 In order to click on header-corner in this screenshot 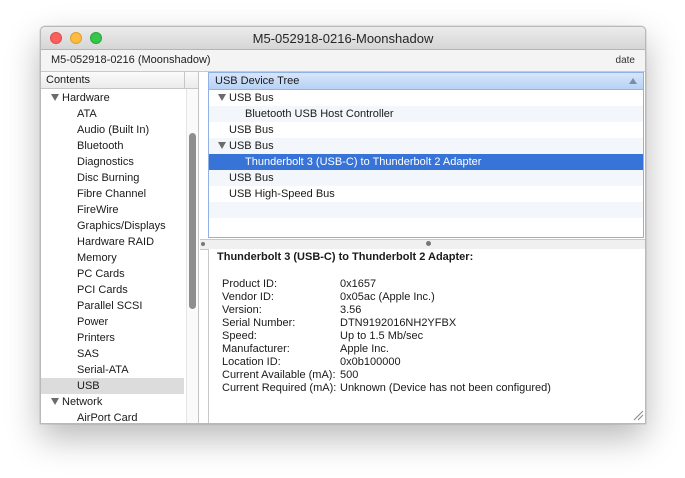, I will do `click(191, 80)`.